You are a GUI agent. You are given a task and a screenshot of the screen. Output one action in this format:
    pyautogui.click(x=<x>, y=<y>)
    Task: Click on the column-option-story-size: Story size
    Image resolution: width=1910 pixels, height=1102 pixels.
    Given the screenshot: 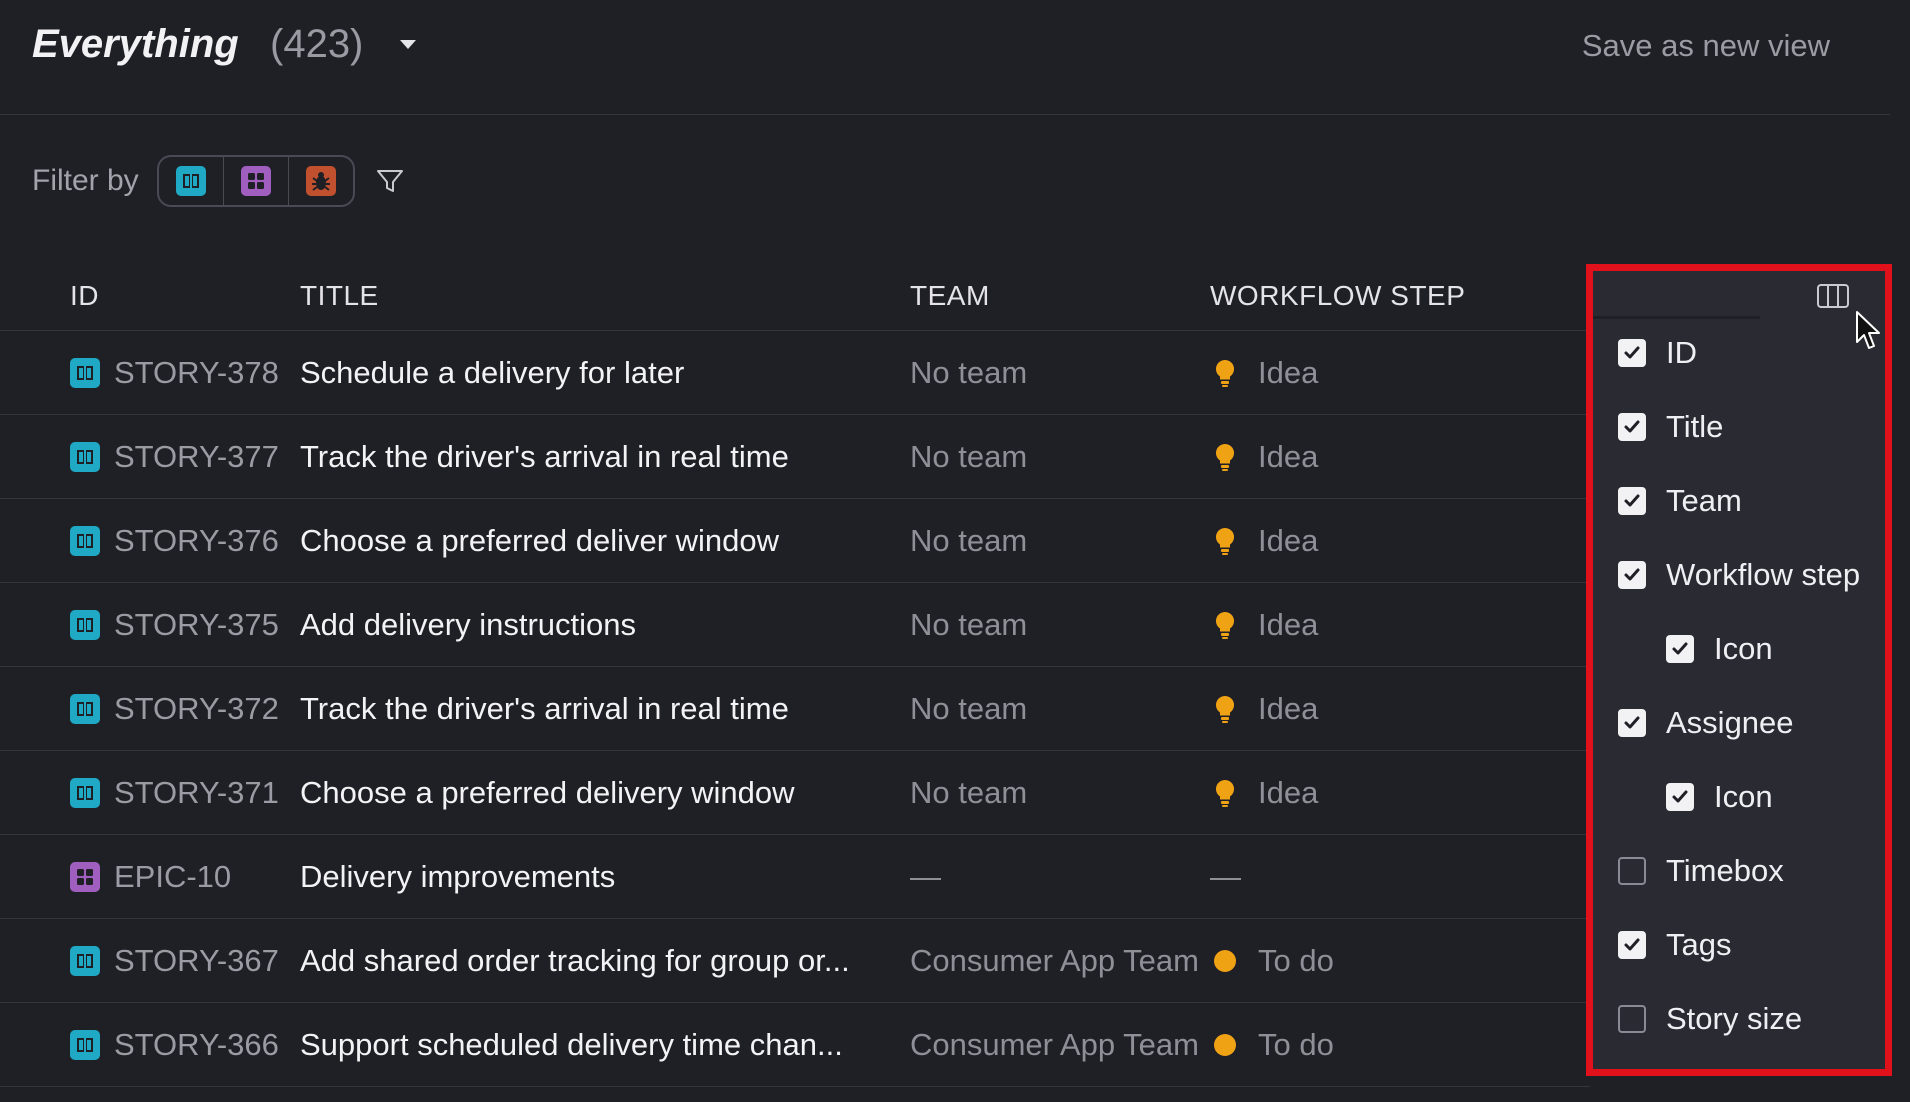 What is the action you would take?
    pyautogui.click(x=1740, y=1019)
    